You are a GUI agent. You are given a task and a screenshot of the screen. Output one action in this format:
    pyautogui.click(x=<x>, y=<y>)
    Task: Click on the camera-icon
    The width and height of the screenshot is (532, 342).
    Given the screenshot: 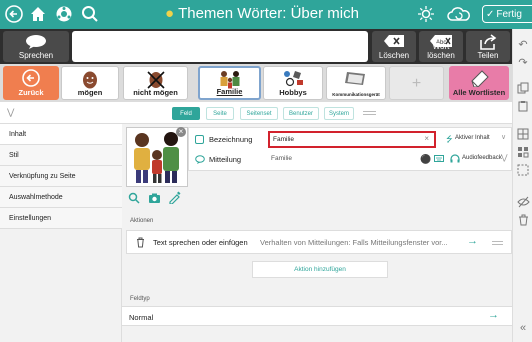 What is the action you would take?
    pyautogui.click(x=154, y=199)
    